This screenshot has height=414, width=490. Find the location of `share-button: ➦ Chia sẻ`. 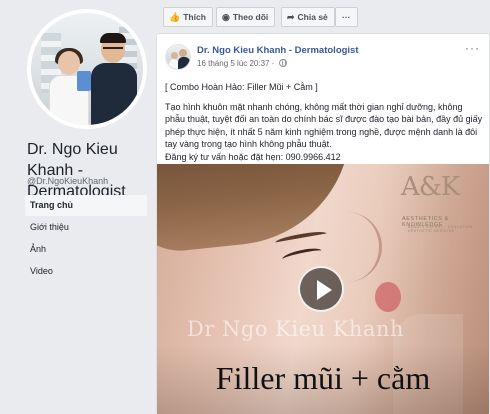

share-button: ➦ Chia sẻ is located at coordinates (308, 17).